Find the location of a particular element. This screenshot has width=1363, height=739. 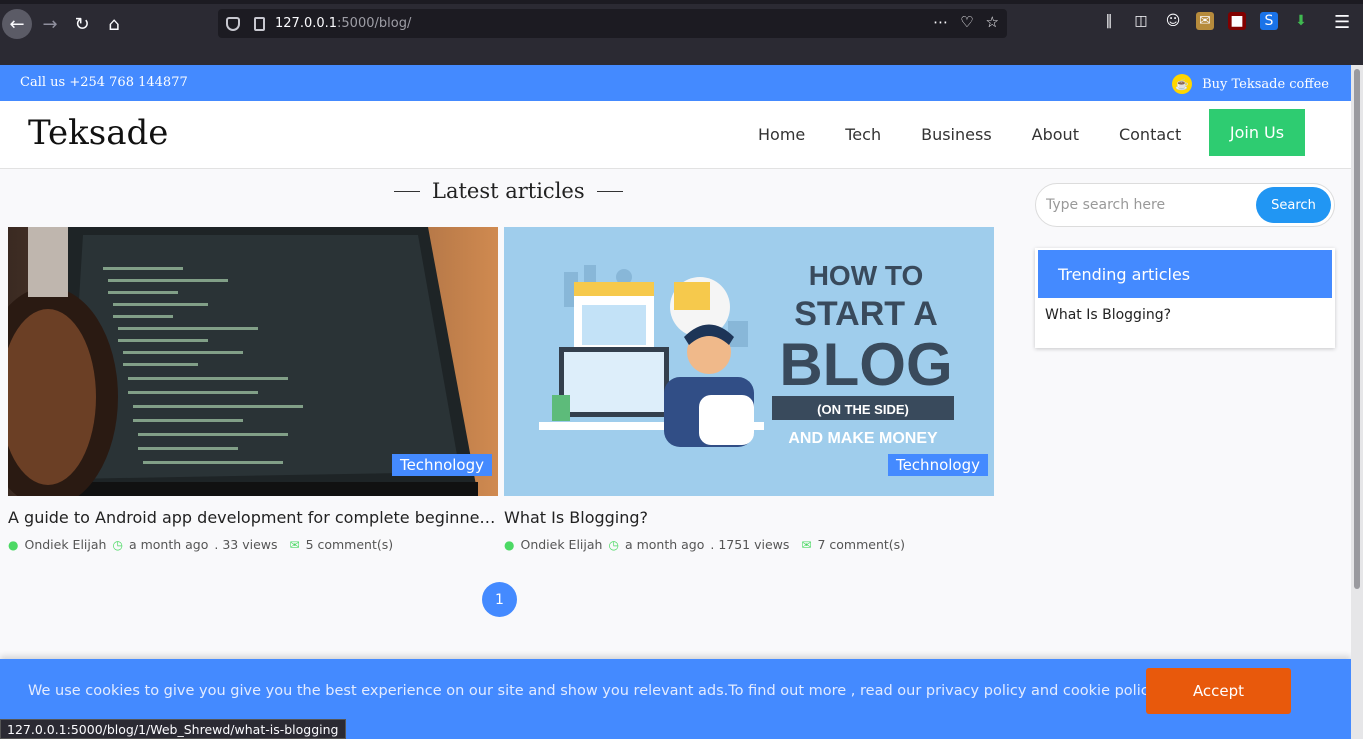

latest-articles-heading: Latest articles is located at coordinates (508, 191).